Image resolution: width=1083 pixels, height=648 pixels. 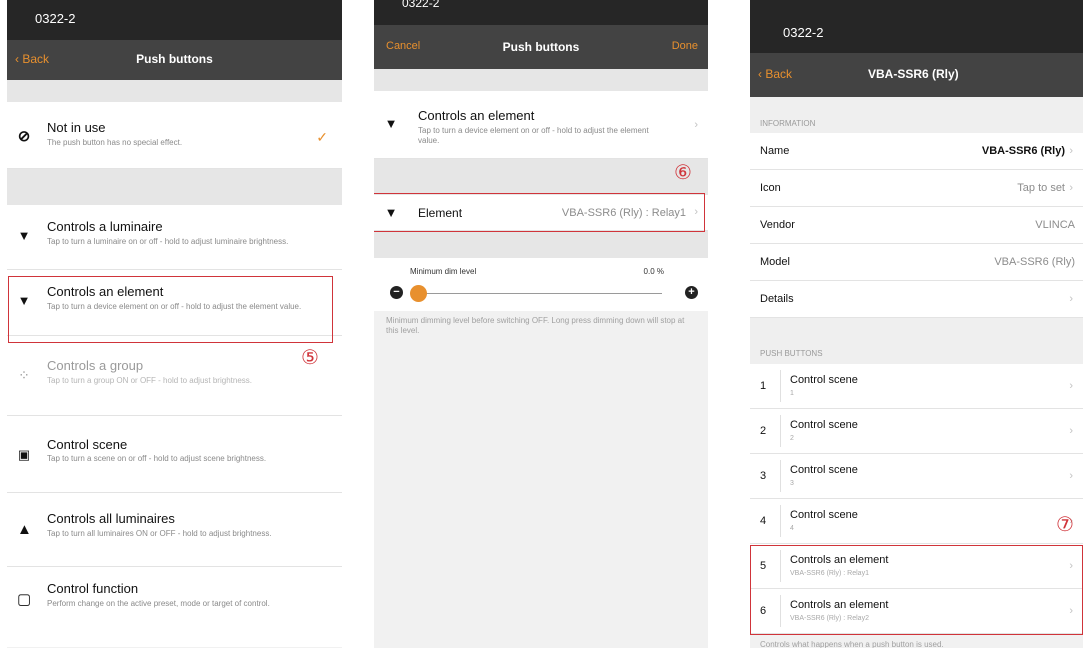 I want to click on push-button-row-4: 4 Control scene 4 ›, so click(x=916, y=521).